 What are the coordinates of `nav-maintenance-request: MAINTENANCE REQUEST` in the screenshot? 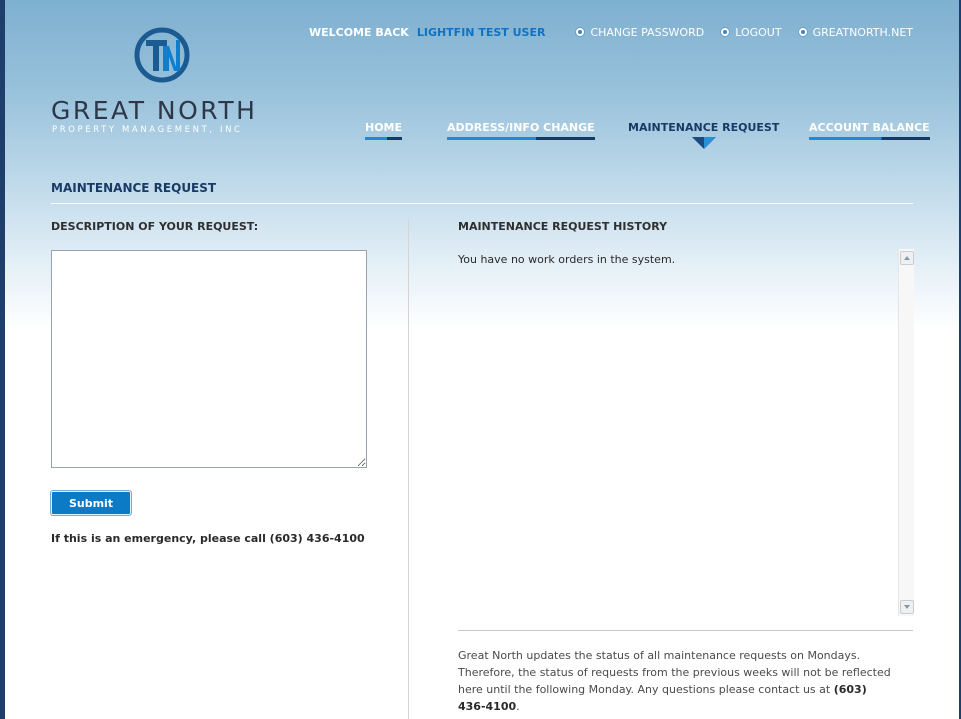 It's located at (704, 135).